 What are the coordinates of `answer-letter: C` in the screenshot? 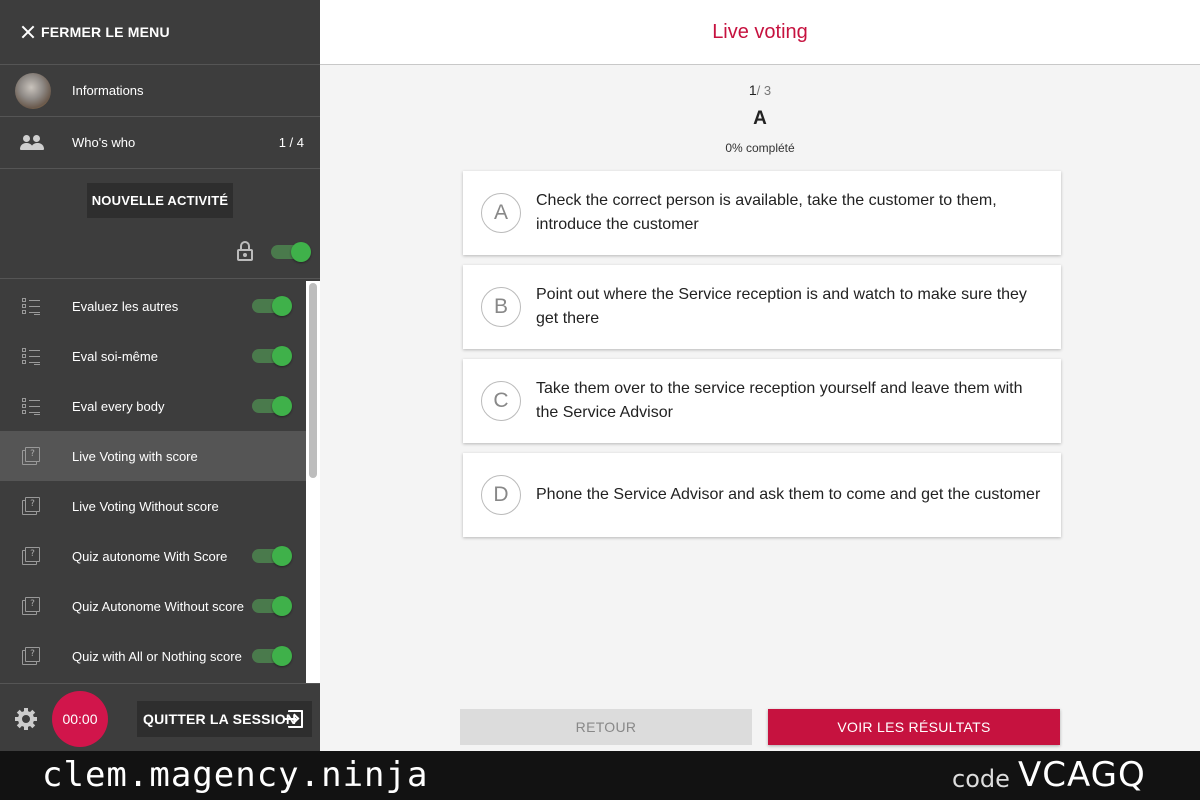 It's located at (501, 401).